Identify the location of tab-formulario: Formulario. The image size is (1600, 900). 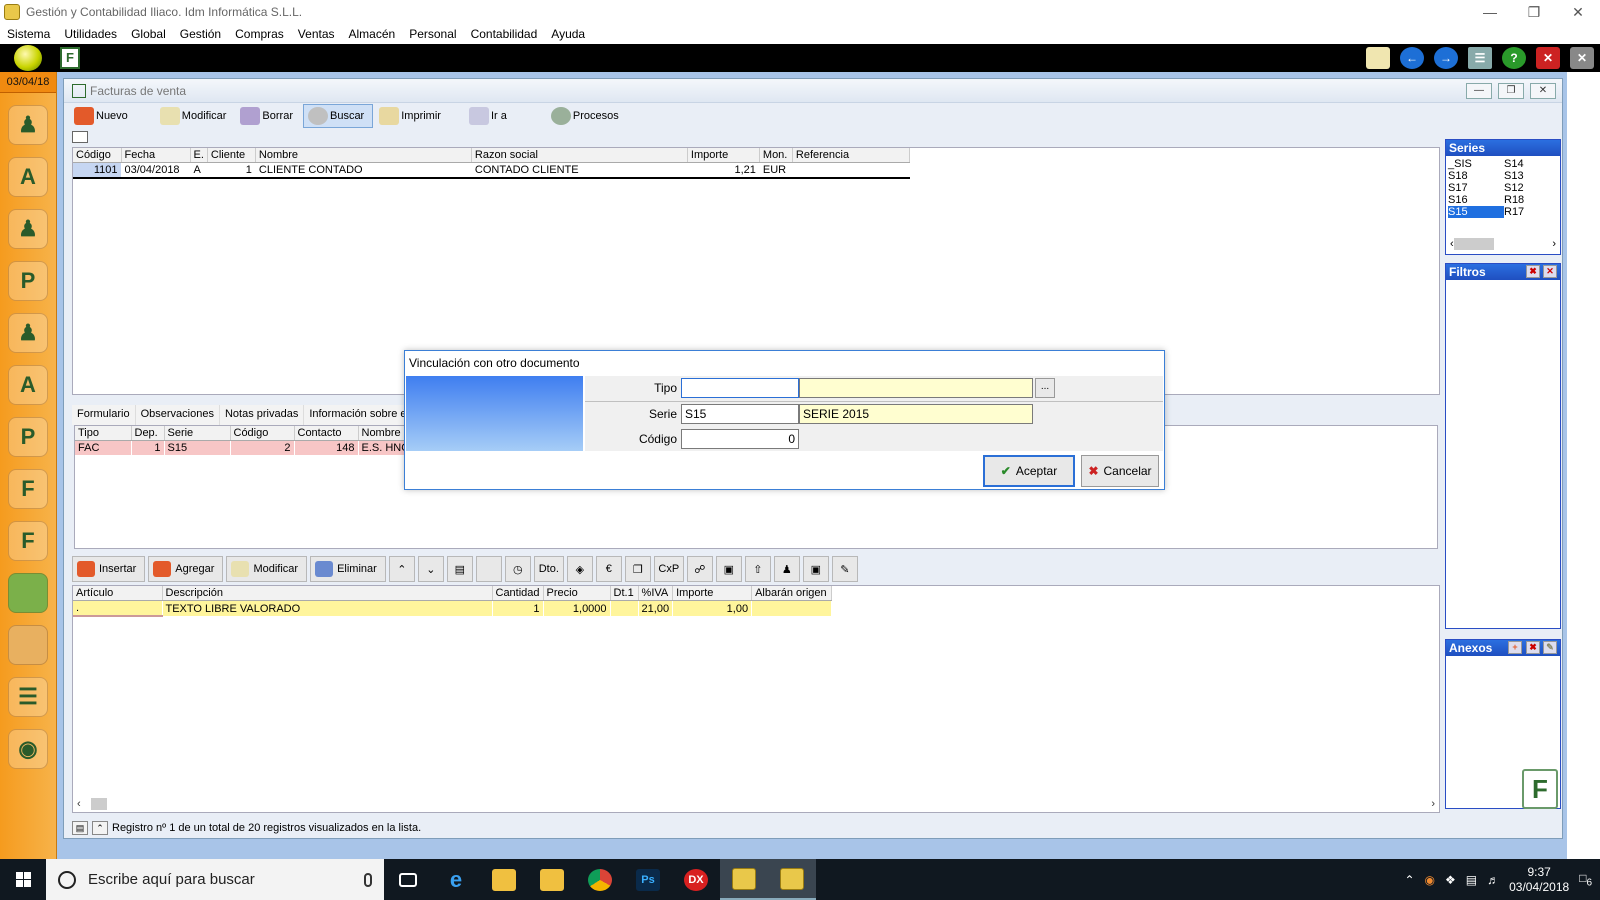
(104, 415).